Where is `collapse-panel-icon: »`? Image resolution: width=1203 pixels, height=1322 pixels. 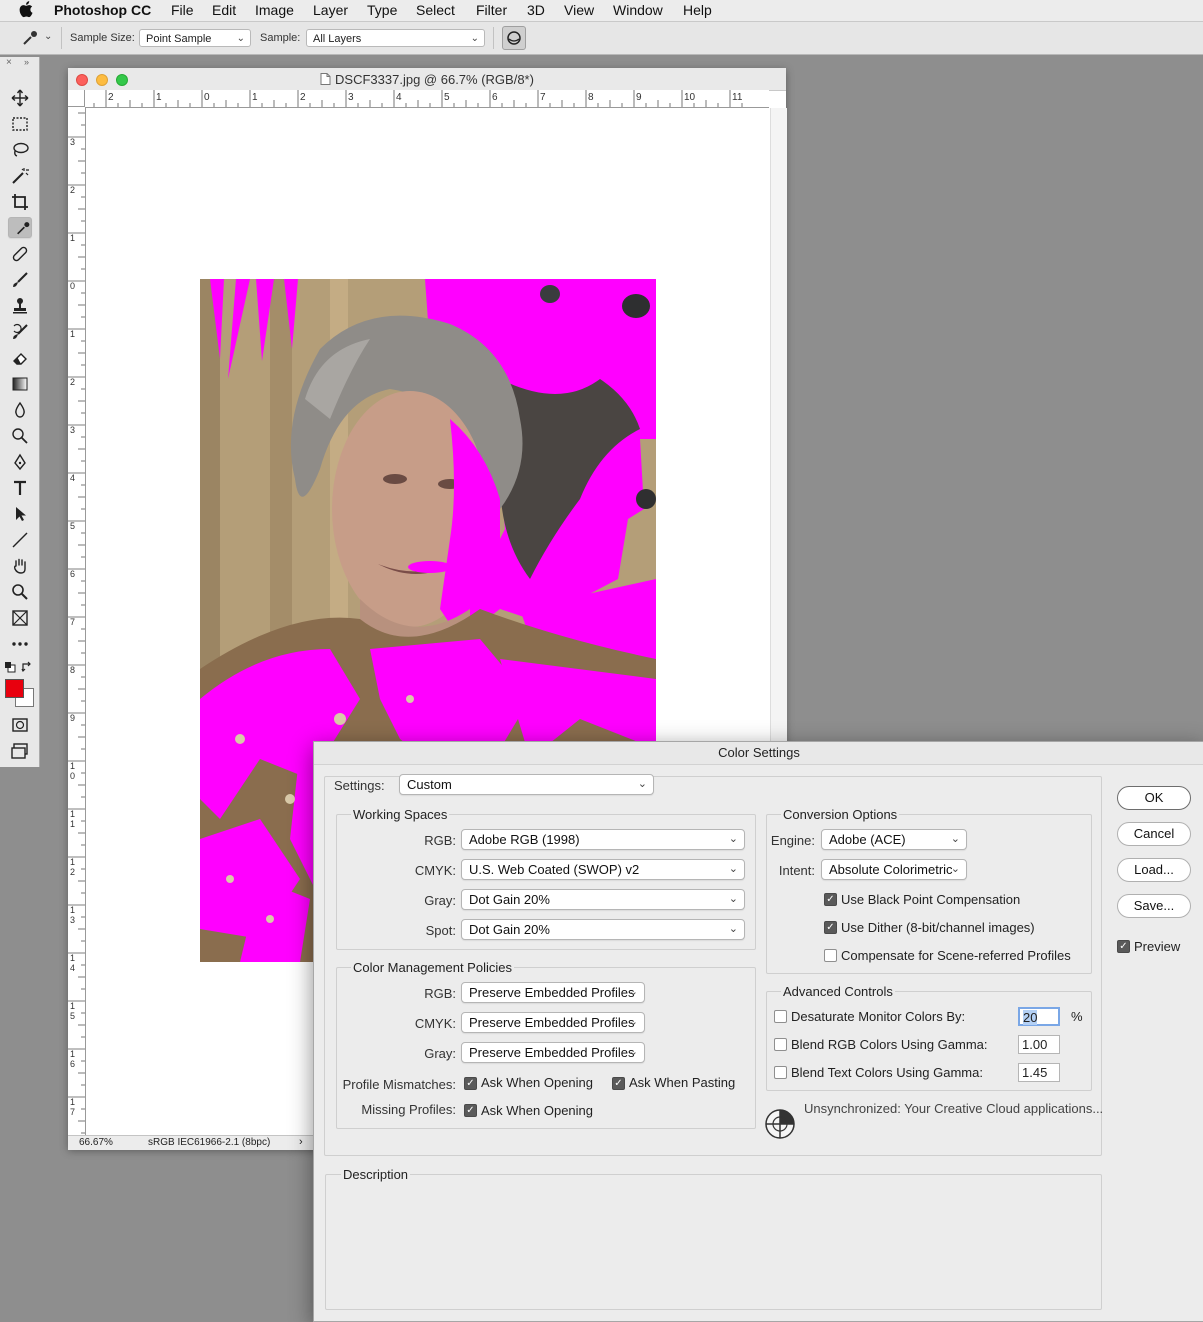
collapse-panel-icon: » is located at coordinates (26, 62).